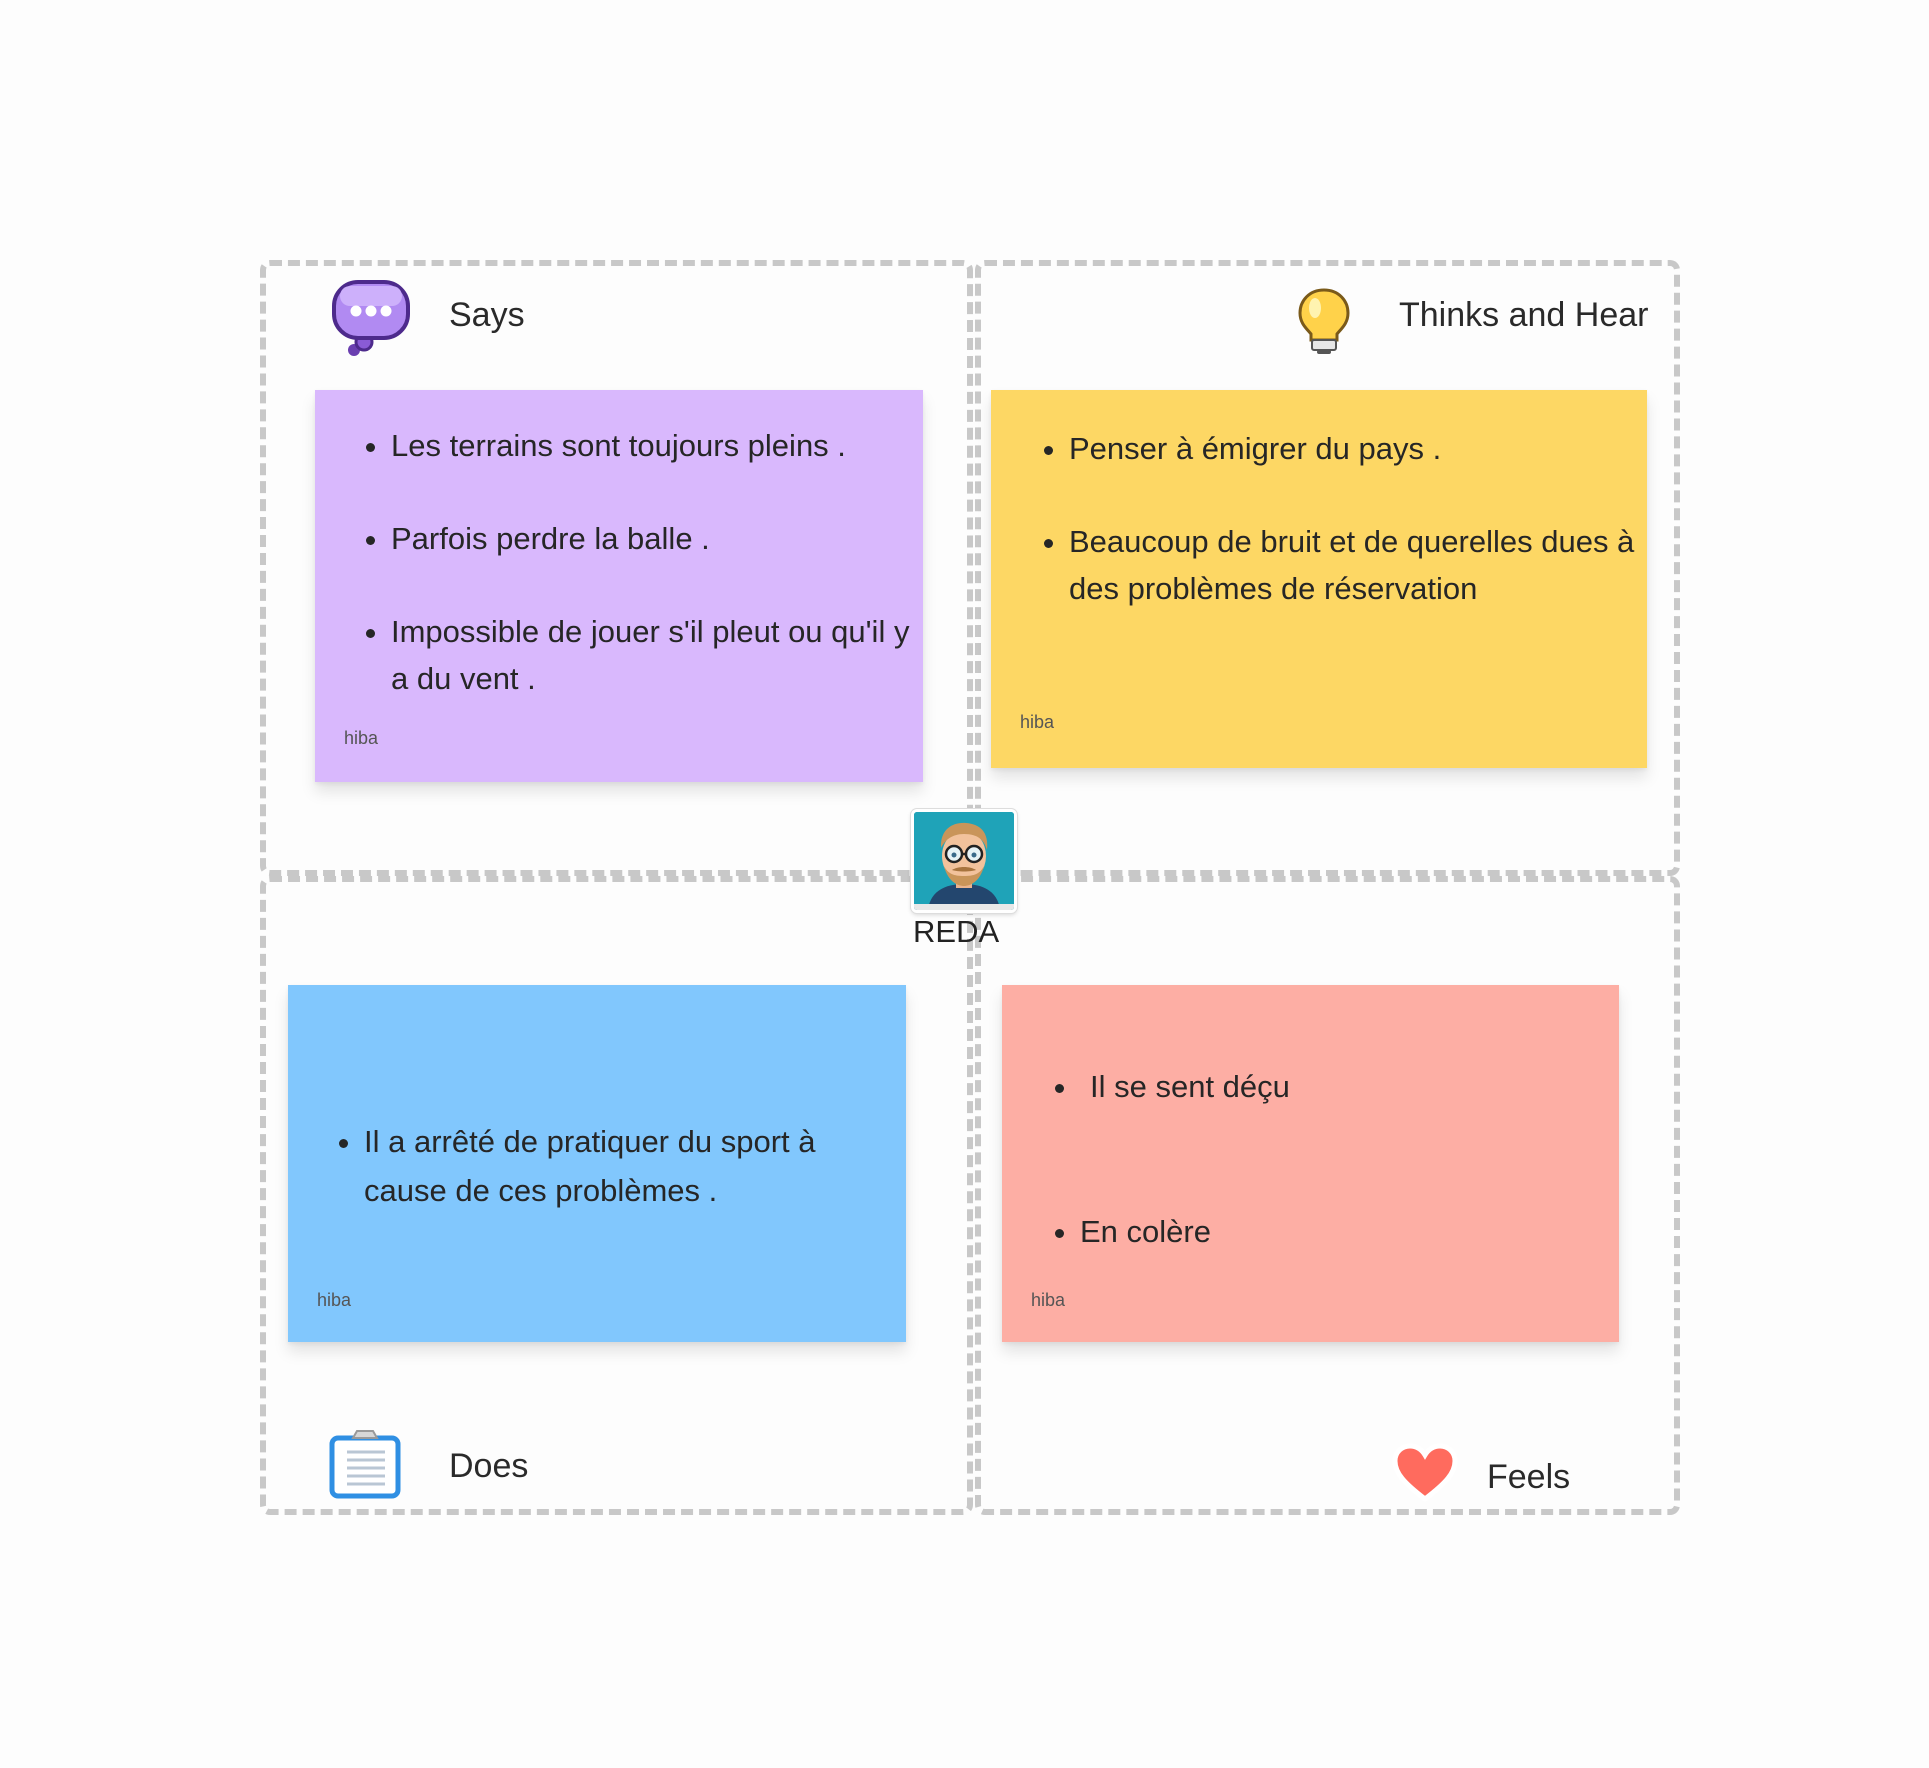  I want to click on thinks-label: Thinks and Hear, so click(1524, 315).